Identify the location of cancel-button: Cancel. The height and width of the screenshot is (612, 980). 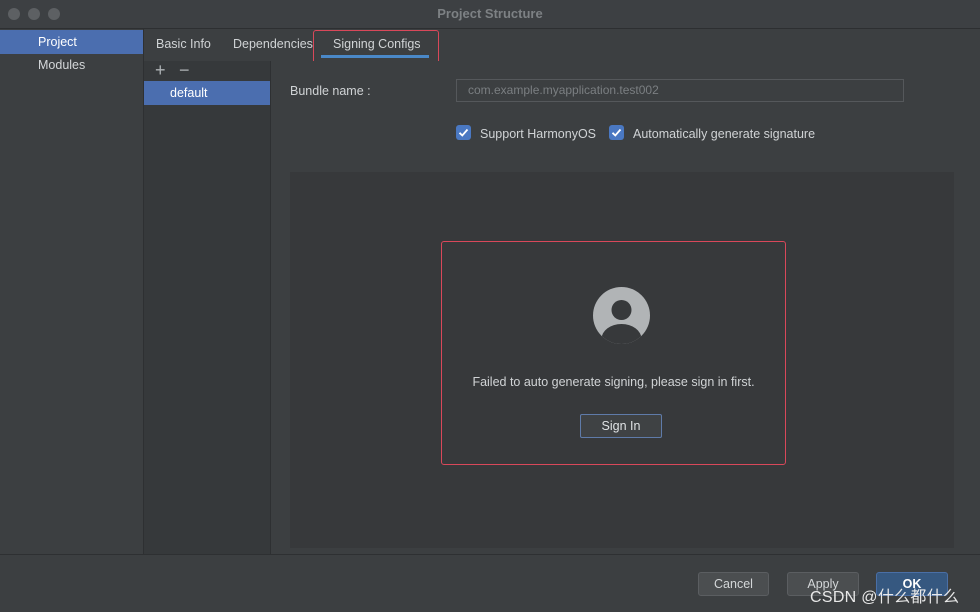
(733, 584).